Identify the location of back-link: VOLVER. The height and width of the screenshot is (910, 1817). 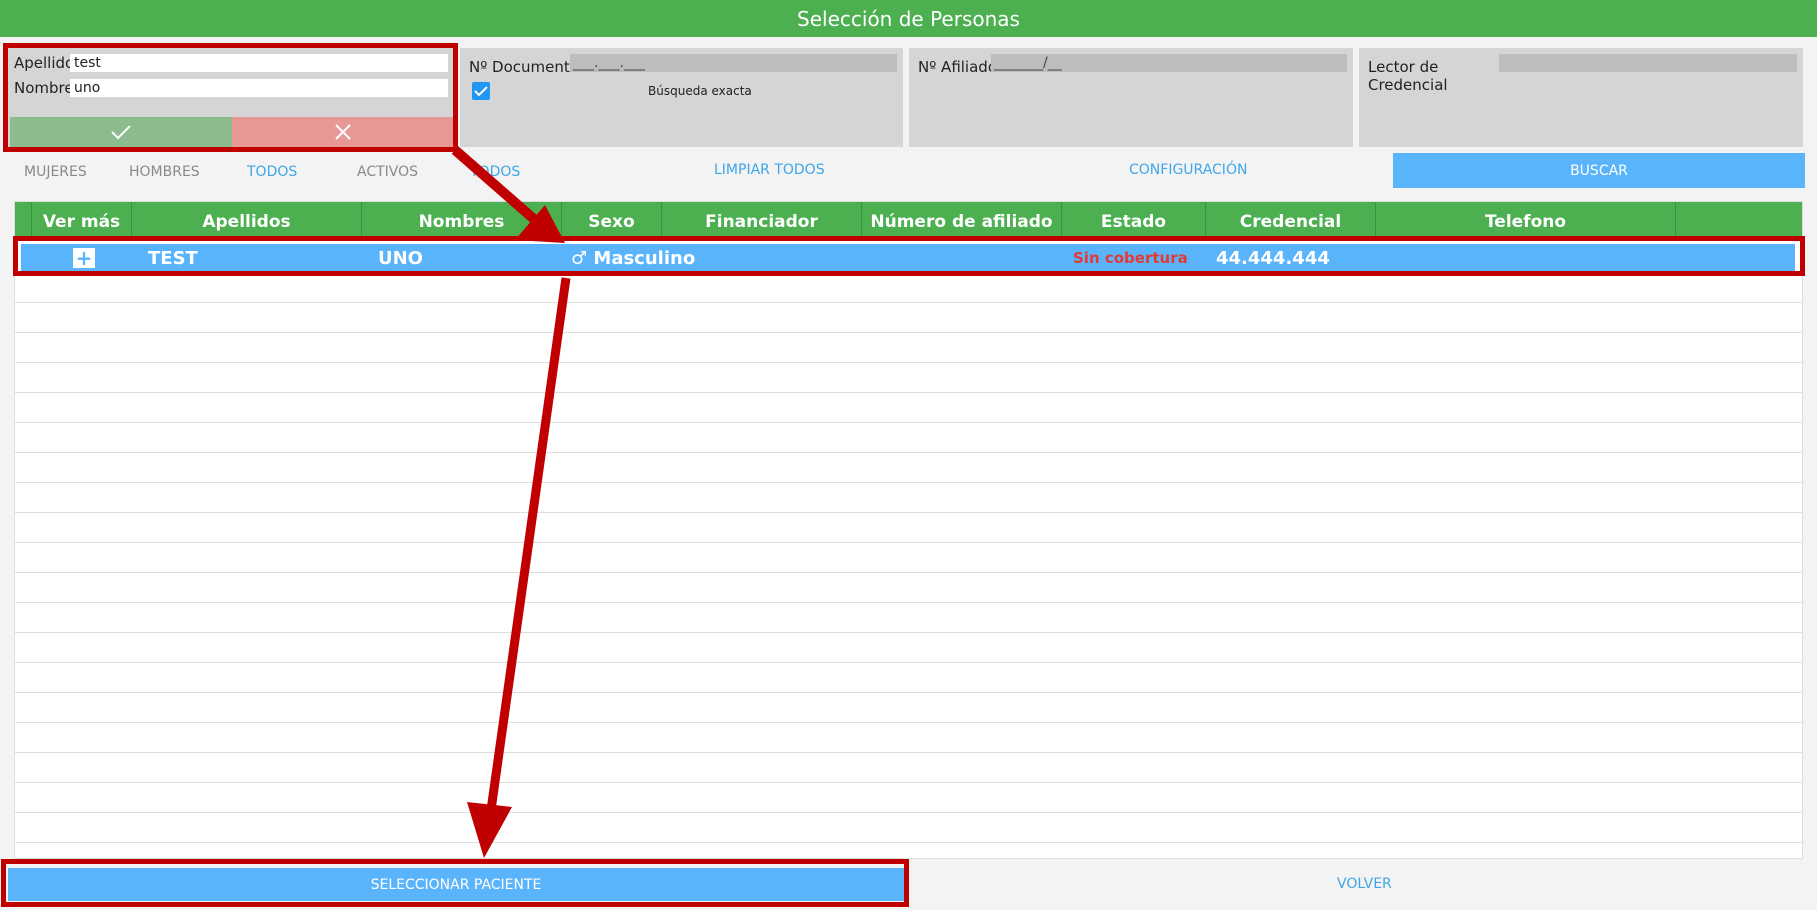
(1364, 884).